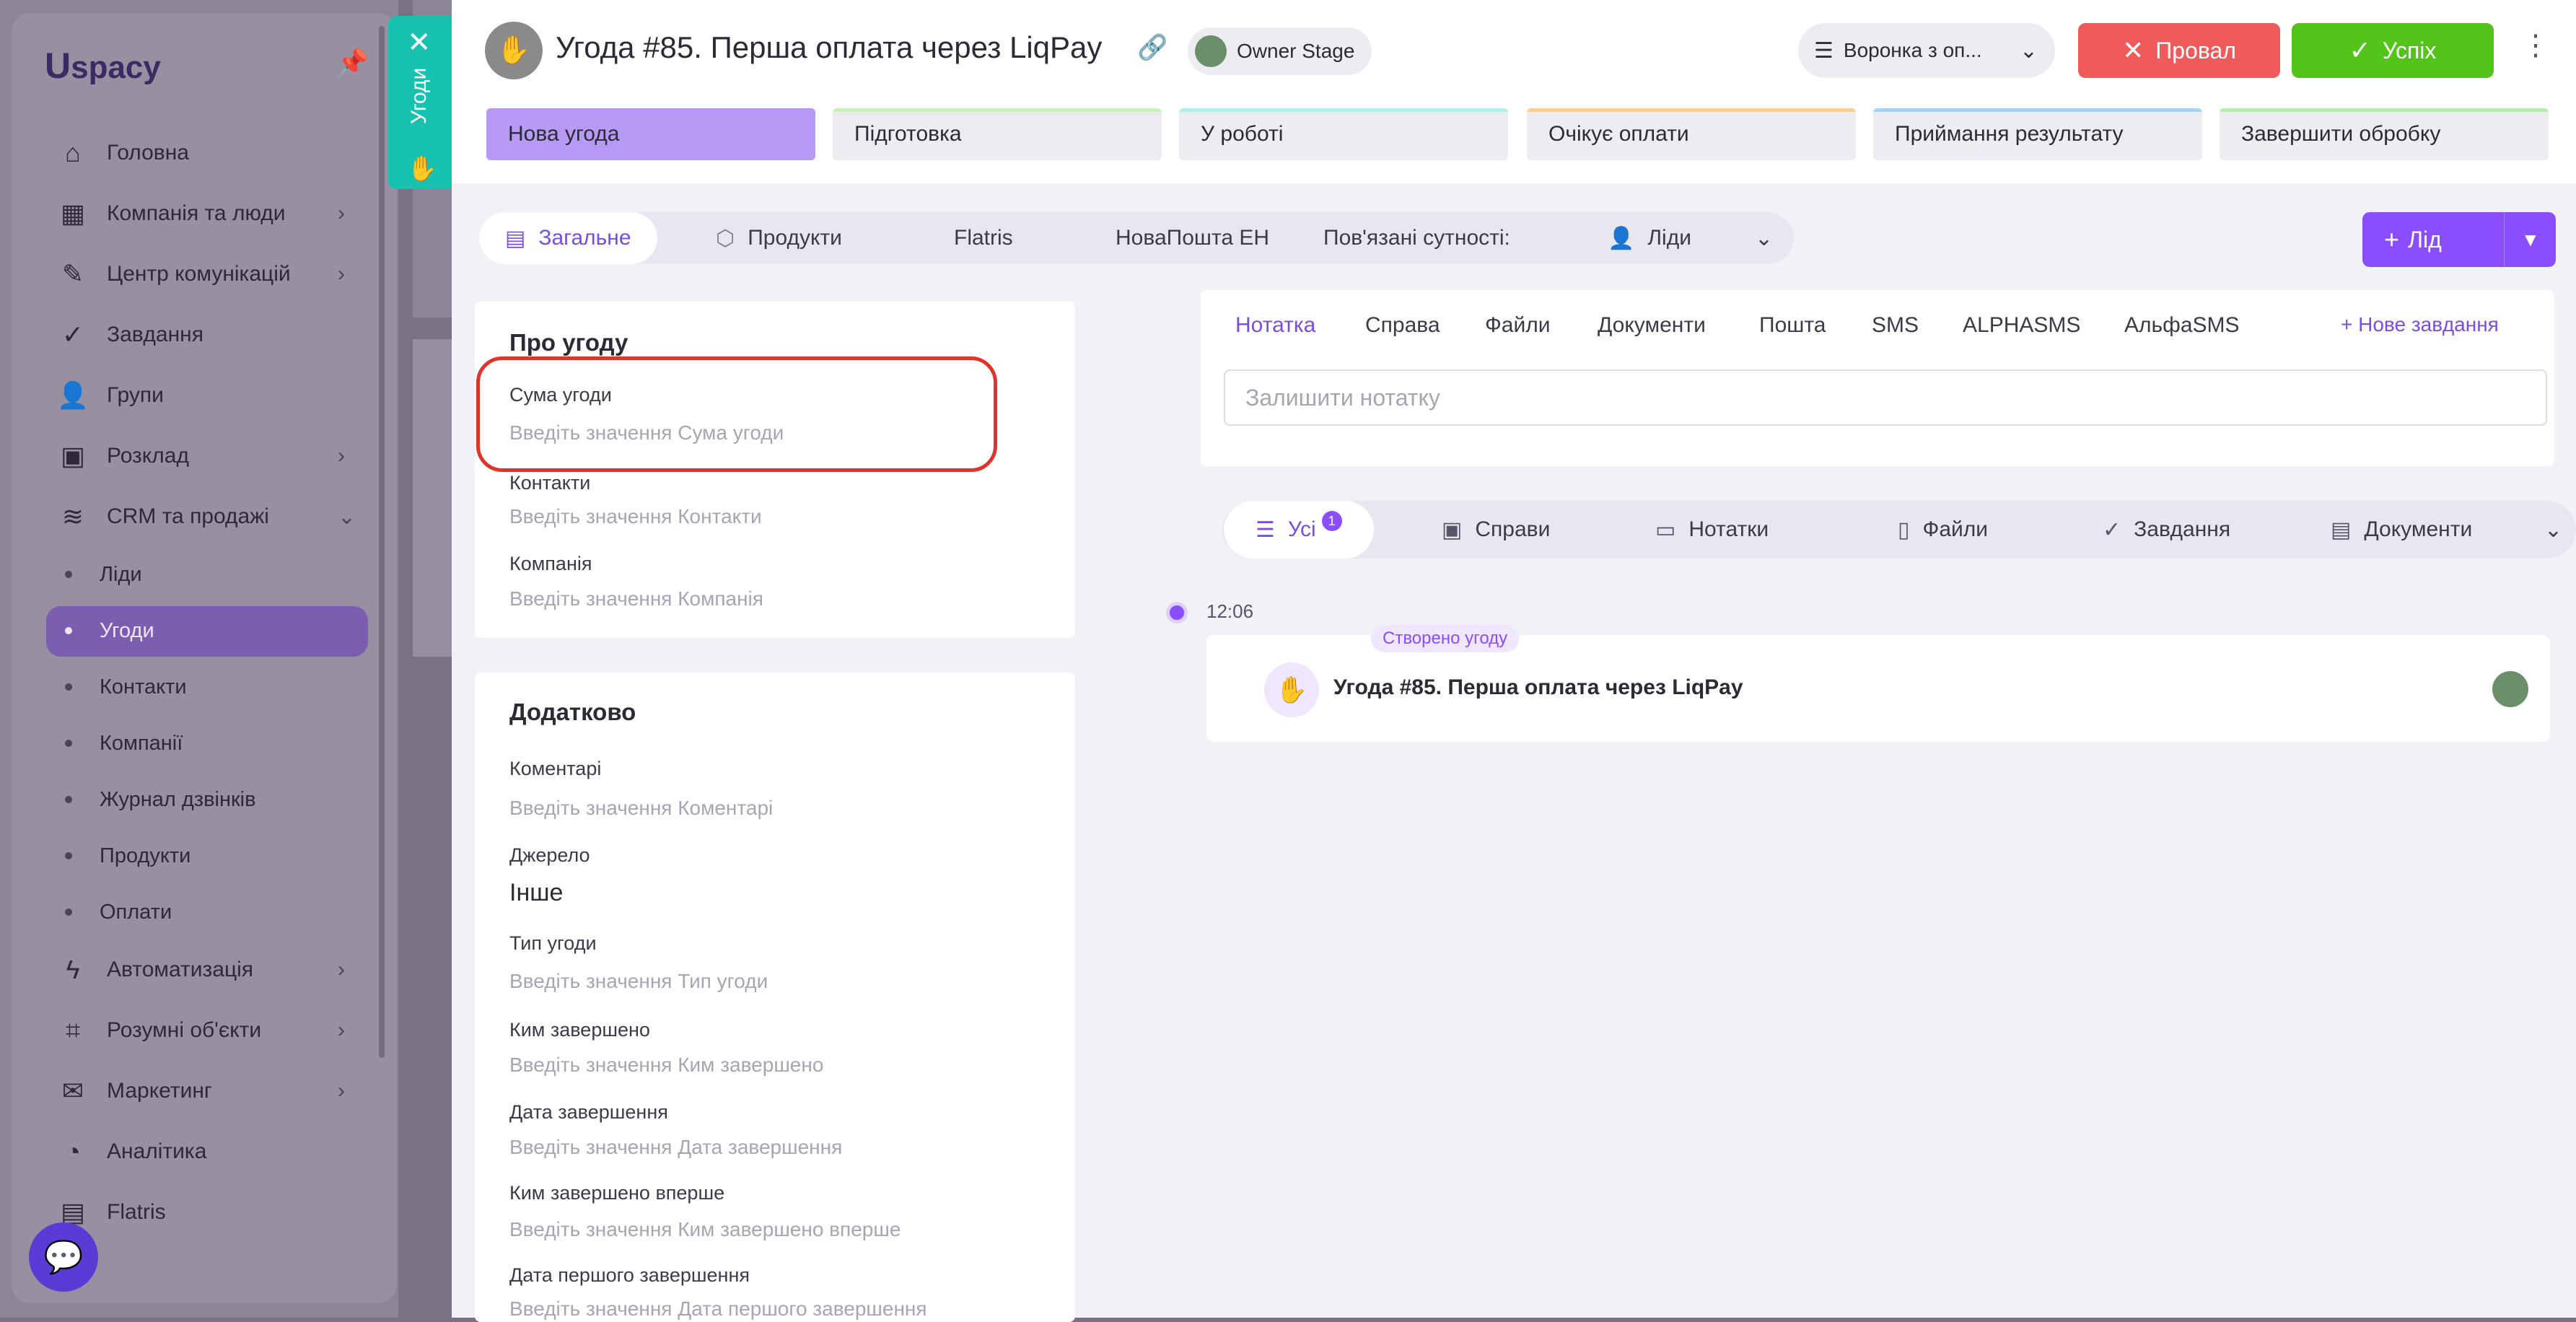 This screenshot has height=1322, width=2576. Describe the element at coordinates (568, 342) in the screenshot. I see `card-title: Про угоду` at that location.